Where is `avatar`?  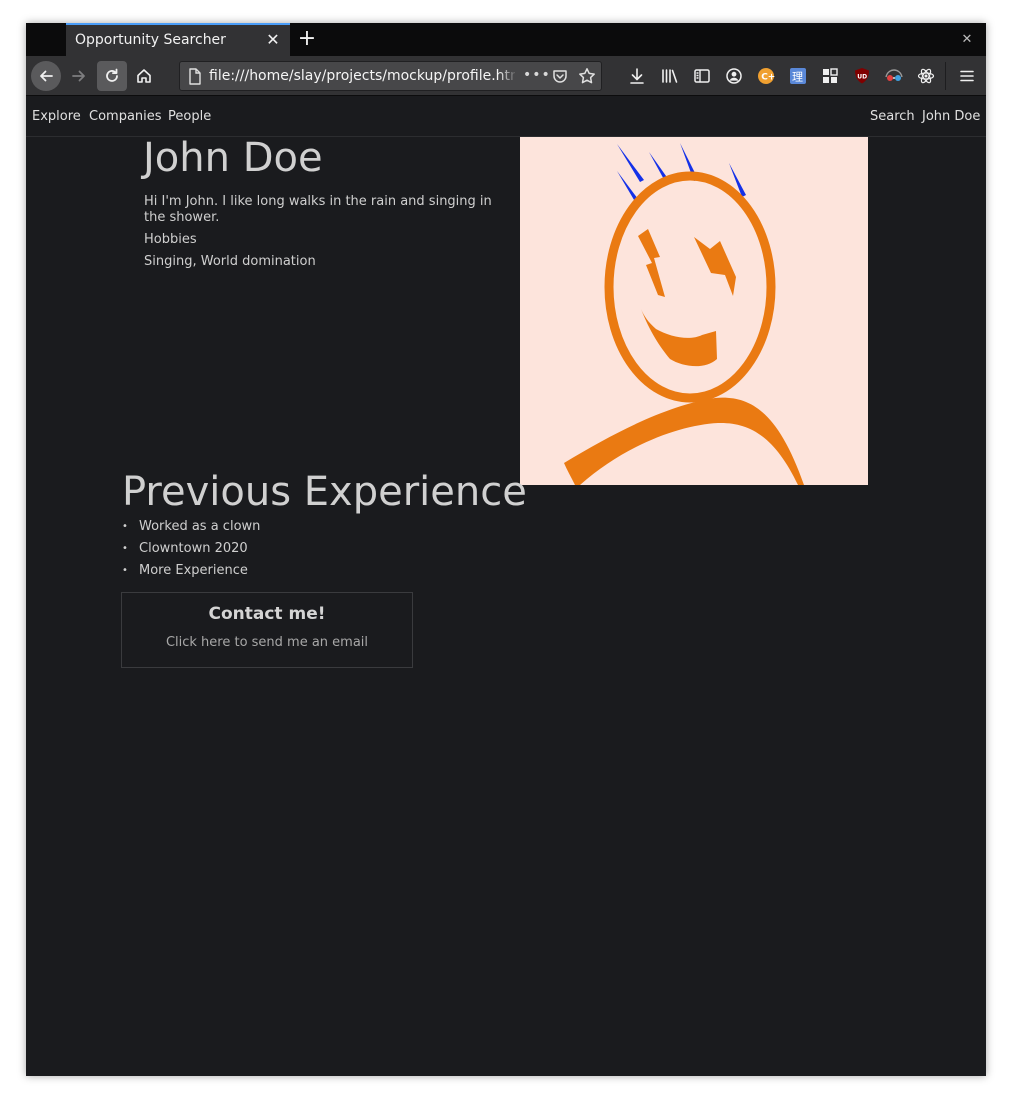
avatar is located at coordinates (694, 311).